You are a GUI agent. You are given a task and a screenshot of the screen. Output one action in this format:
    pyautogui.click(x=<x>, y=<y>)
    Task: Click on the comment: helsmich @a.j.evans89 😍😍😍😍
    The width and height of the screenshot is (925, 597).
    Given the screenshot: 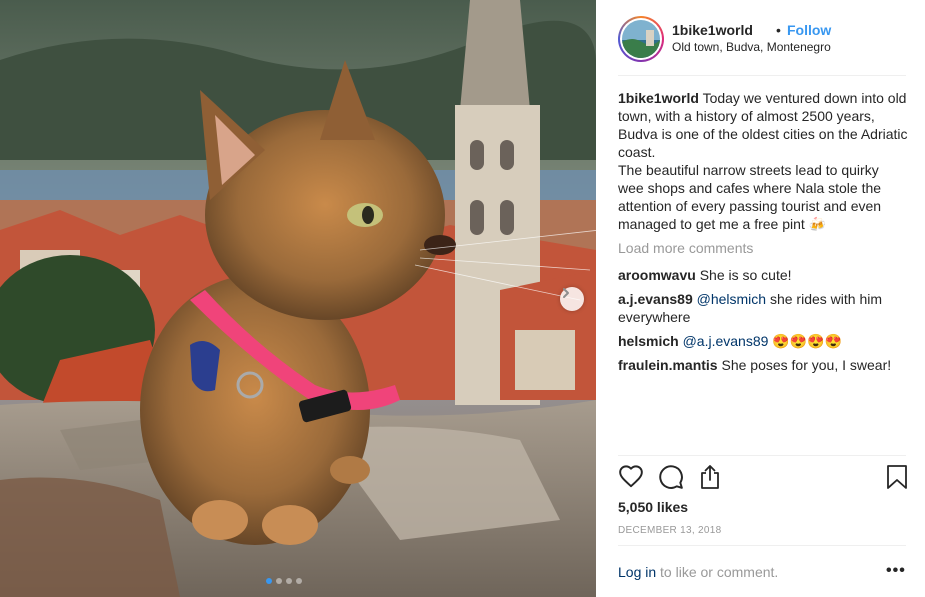 What is the action you would take?
    pyautogui.click(x=763, y=341)
    